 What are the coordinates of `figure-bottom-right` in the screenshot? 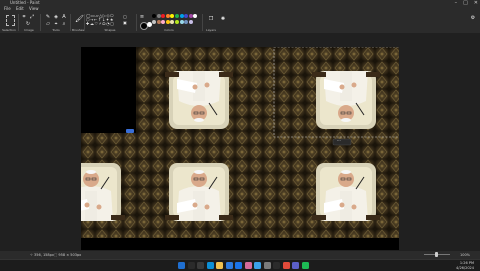 It's located at (346, 192).